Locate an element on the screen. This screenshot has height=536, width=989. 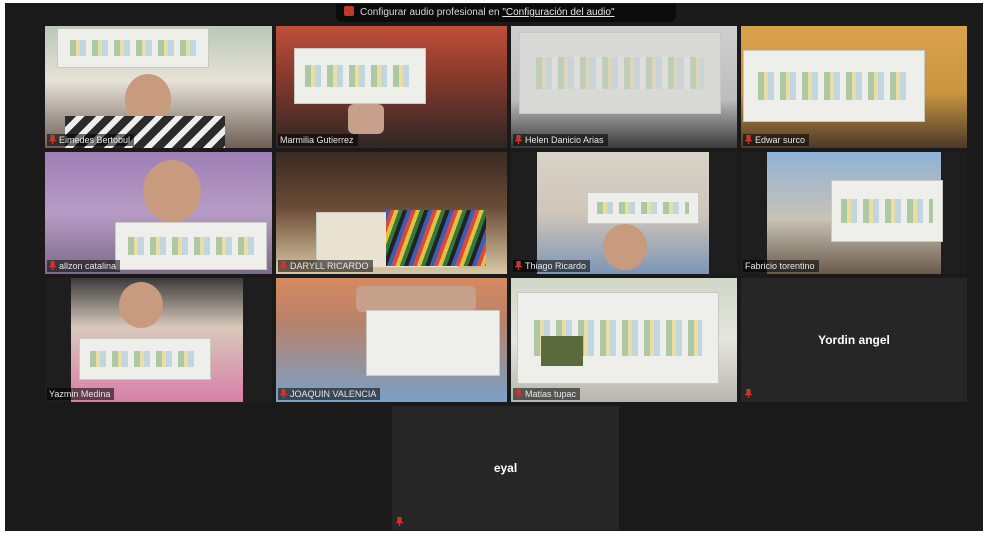
participant-name-label: allzon catalina is located at coordinates (84, 266).